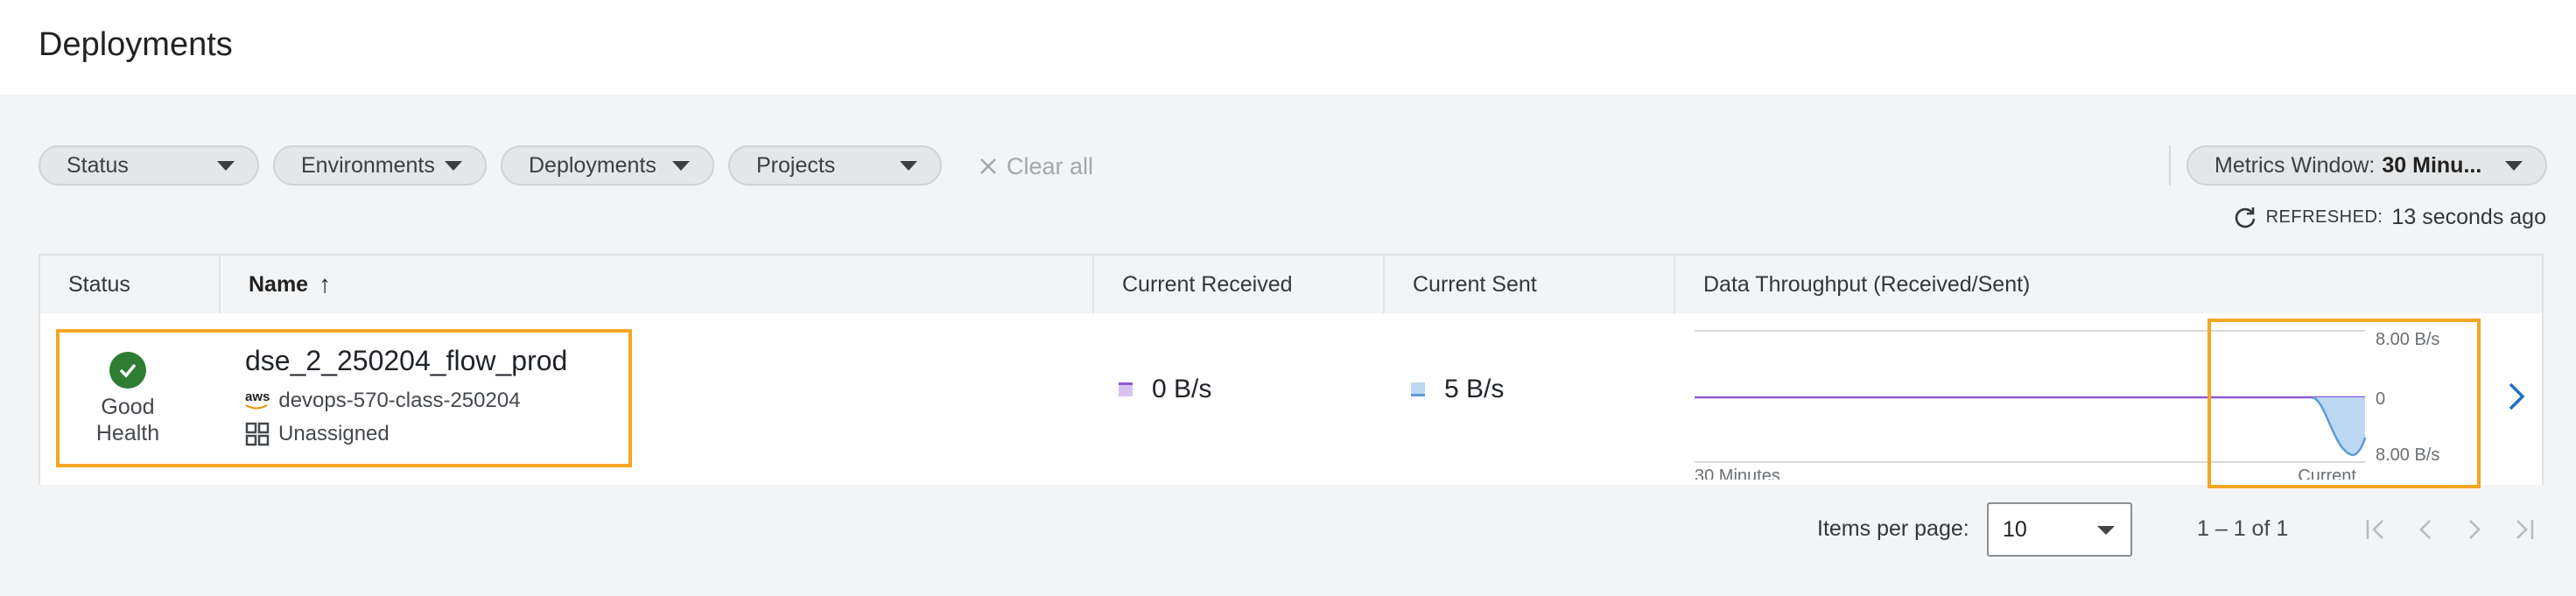 This screenshot has width=2576, height=596. What do you see at coordinates (127, 370) in the screenshot?
I see `check-circle-icon` at bounding box center [127, 370].